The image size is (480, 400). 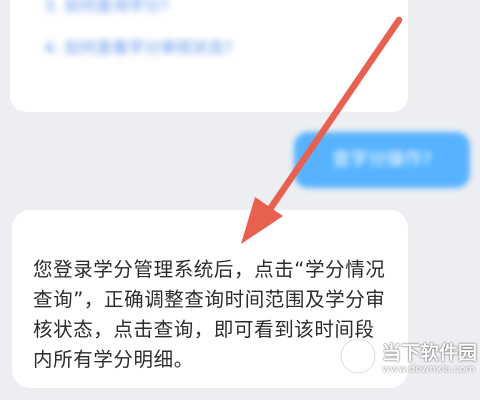 I want to click on watermark-title: 当下软件园, so click(x=430, y=353).